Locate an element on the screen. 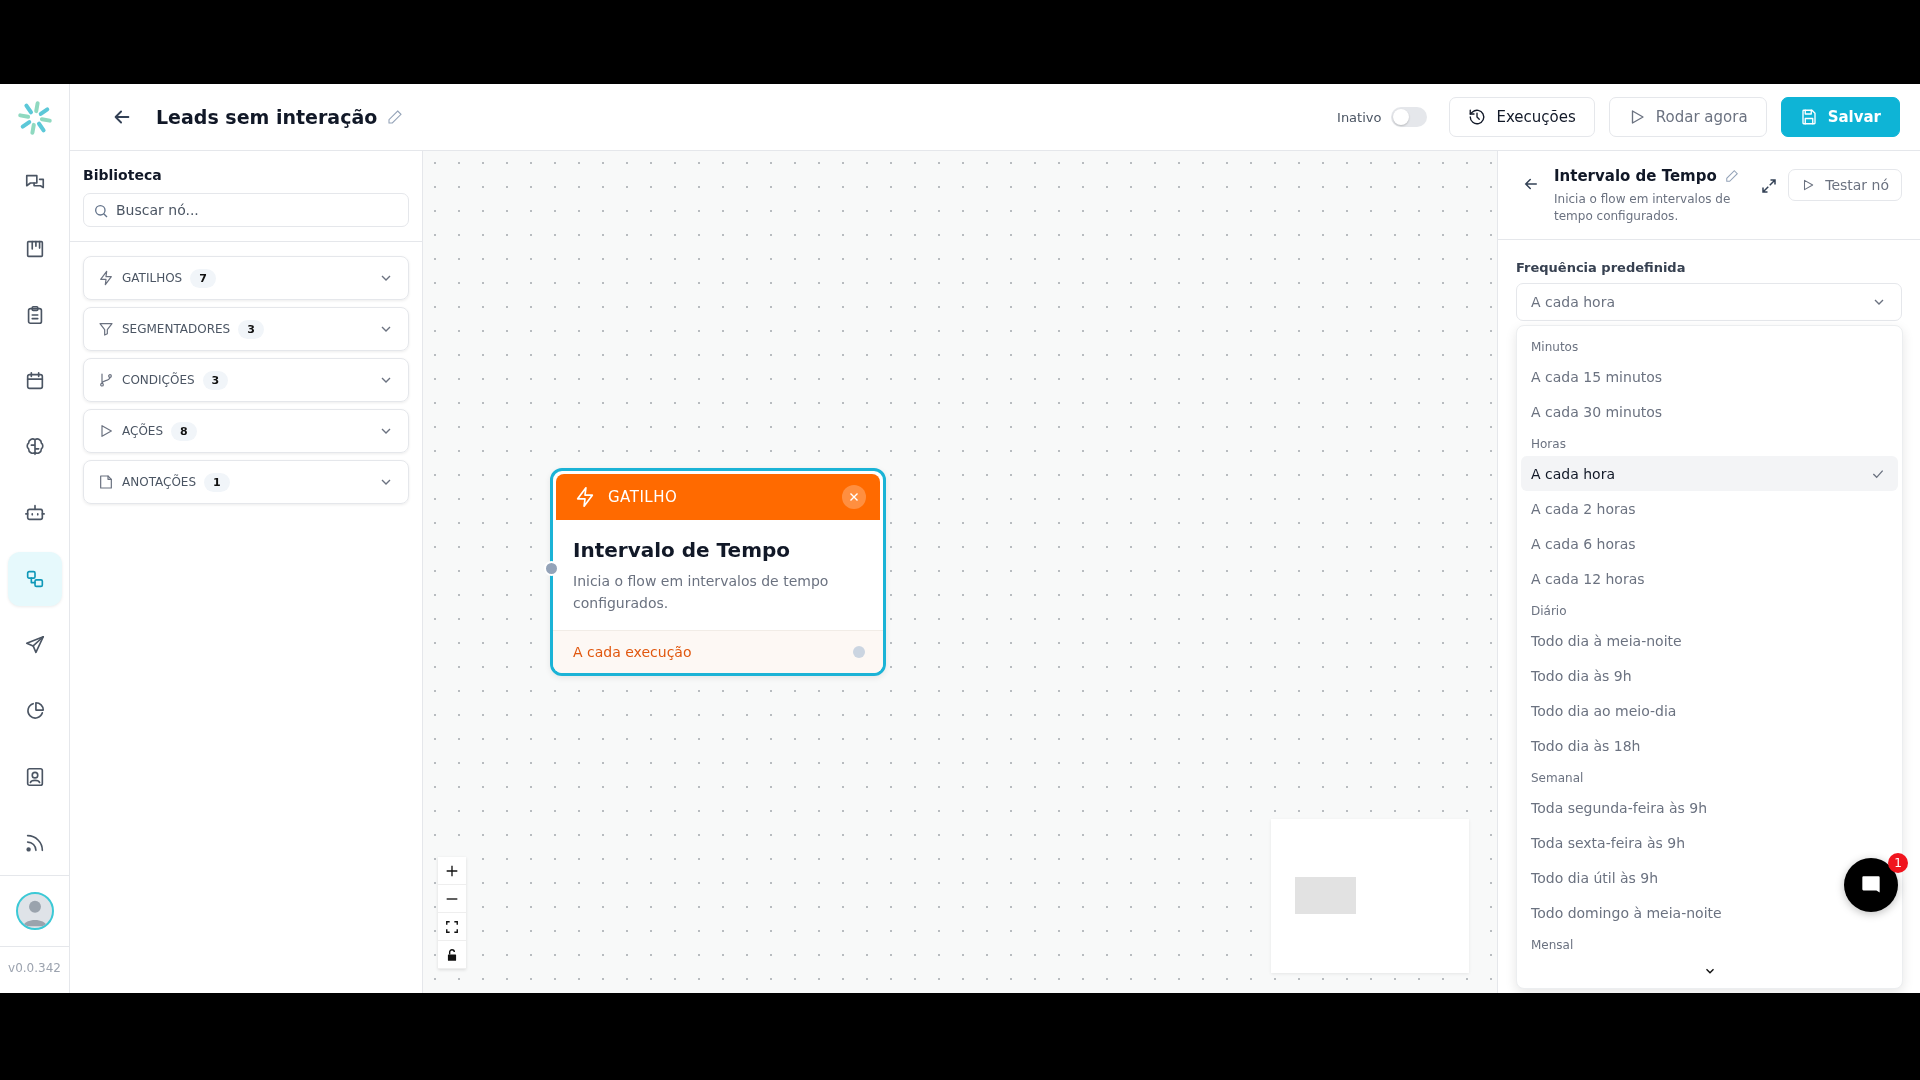 The height and width of the screenshot is (1080, 1920). group-label: Diário is located at coordinates (1549, 611).